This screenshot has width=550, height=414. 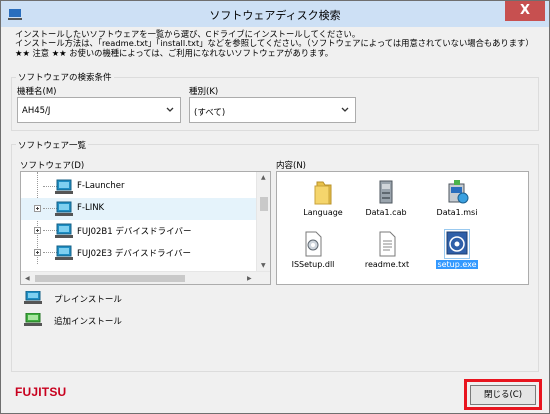 I want to click on file-name: ISSetup.dll, so click(x=313, y=264).